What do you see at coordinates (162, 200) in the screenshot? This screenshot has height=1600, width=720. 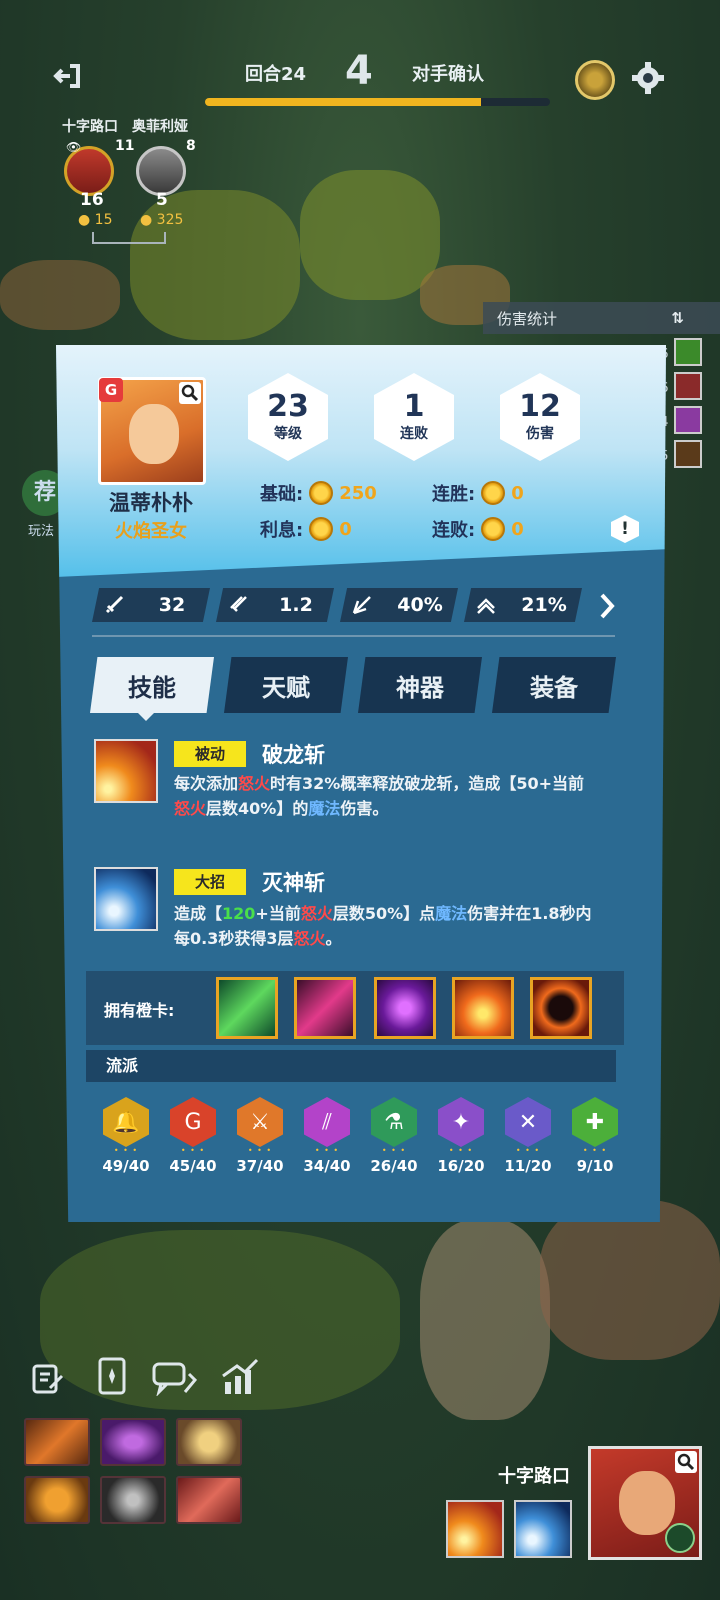 I see `player-hp-2: 5` at bounding box center [162, 200].